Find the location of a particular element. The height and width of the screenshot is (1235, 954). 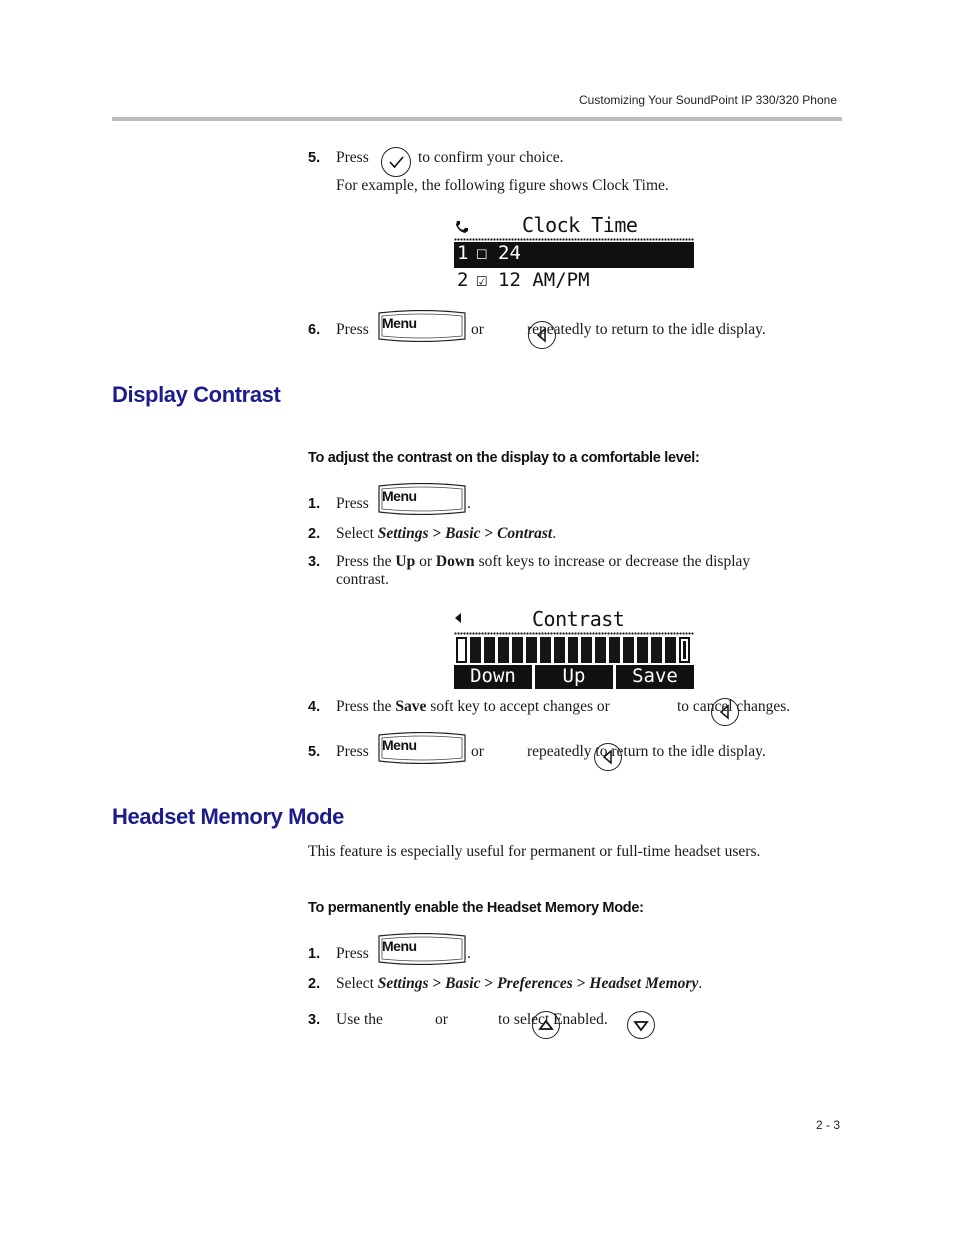

step-text: Select Settings > Basic > Contrast. is located at coordinates (446, 533).